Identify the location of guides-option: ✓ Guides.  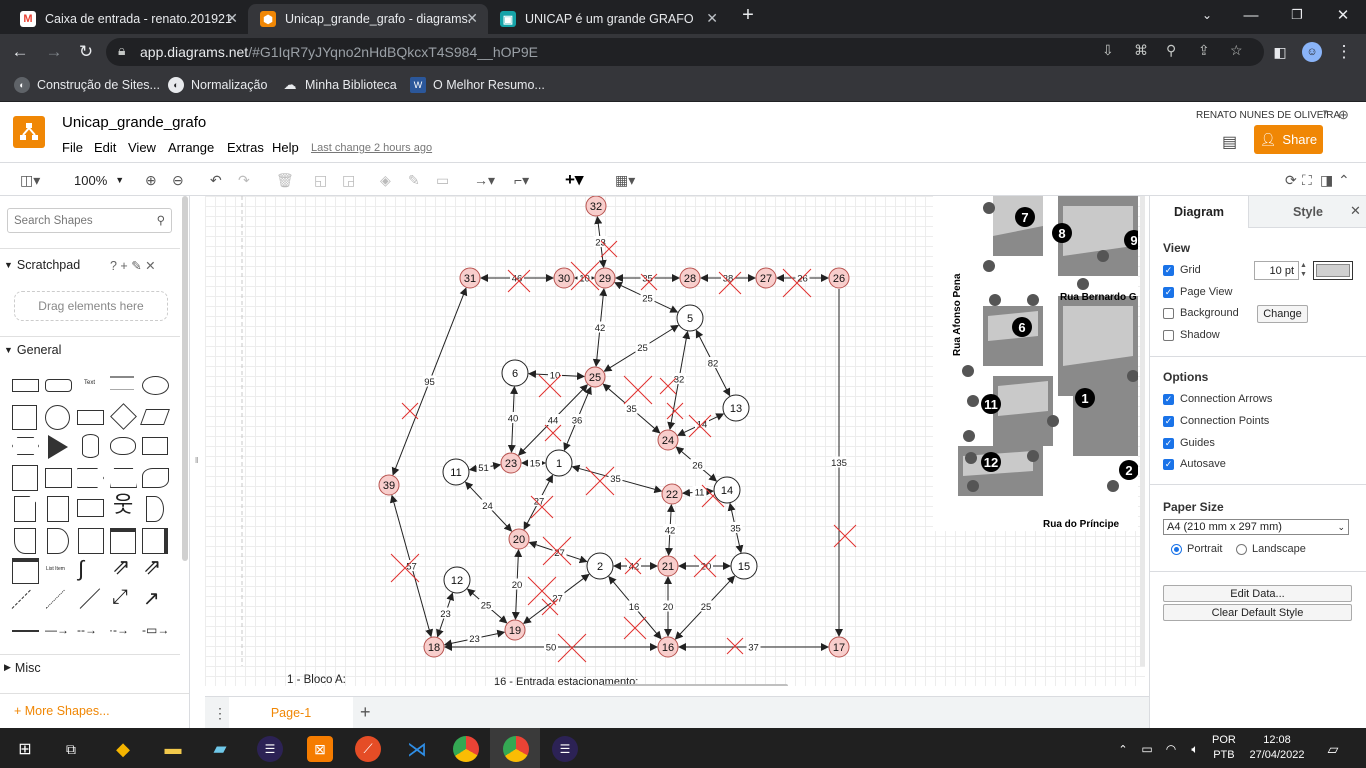
(1189, 443).